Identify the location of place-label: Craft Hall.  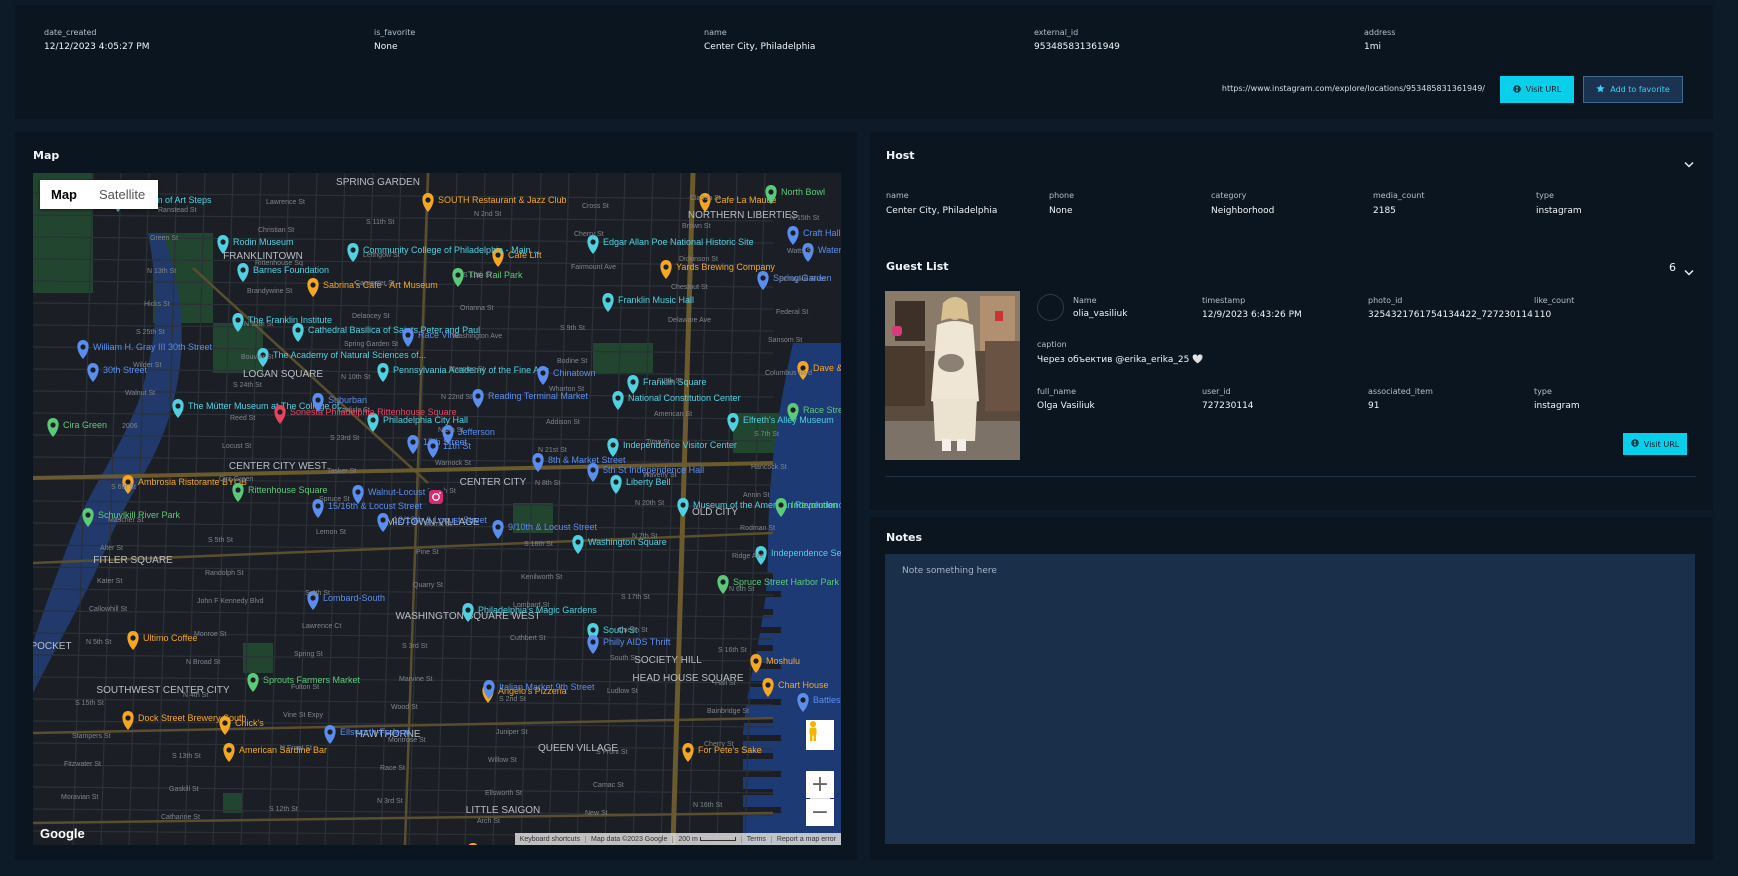
(822, 233).